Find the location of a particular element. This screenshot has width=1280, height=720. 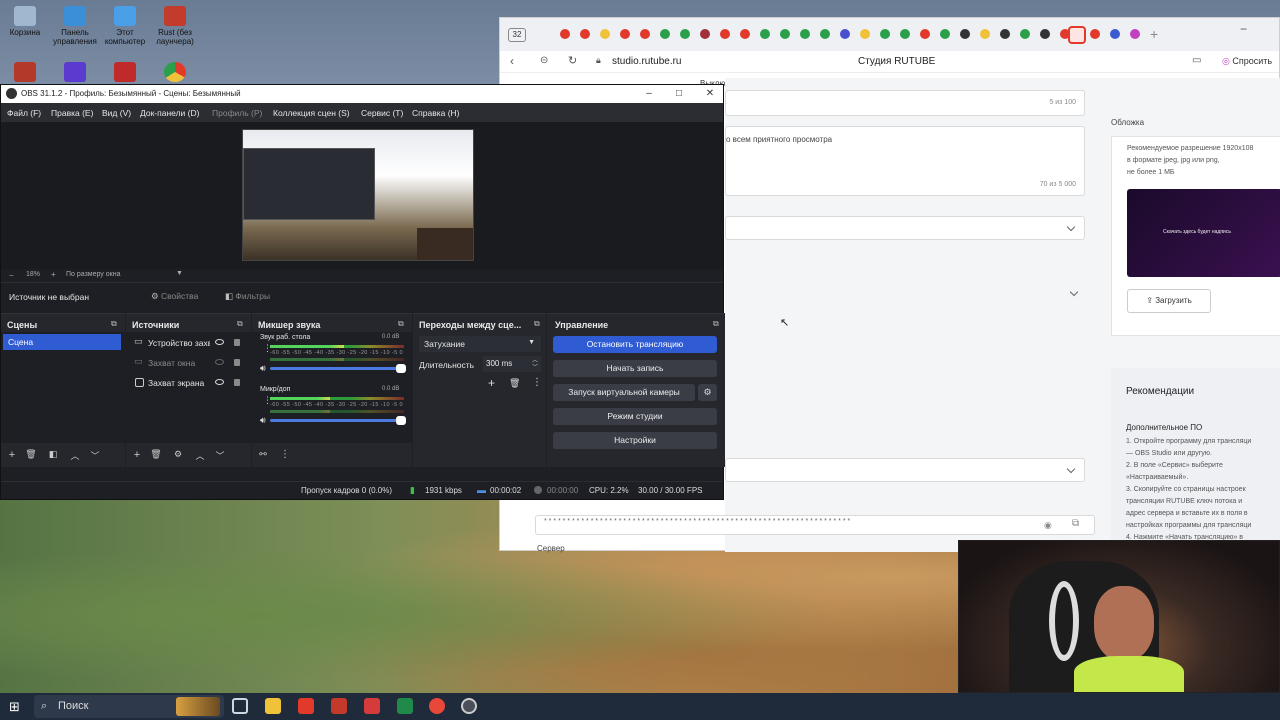

menu-help: Справка (H) is located at coordinates (436, 113).